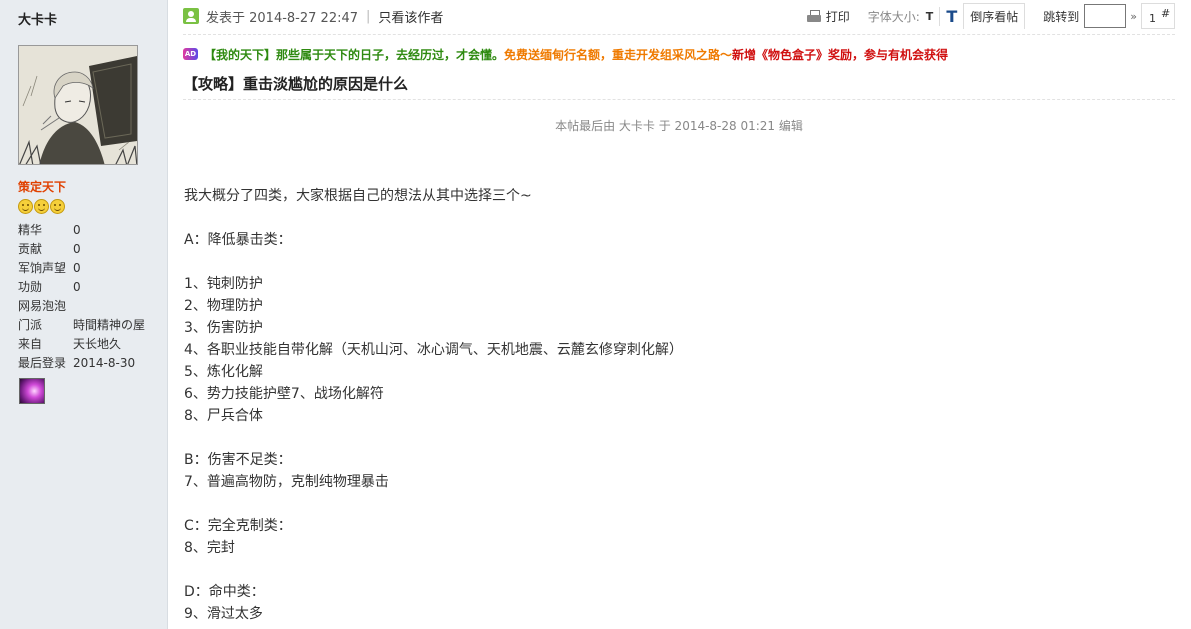  What do you see at coordinates (1152, 18) in the screenshot?
I see `floor-number: 1` at bounding box center [1152, 18].